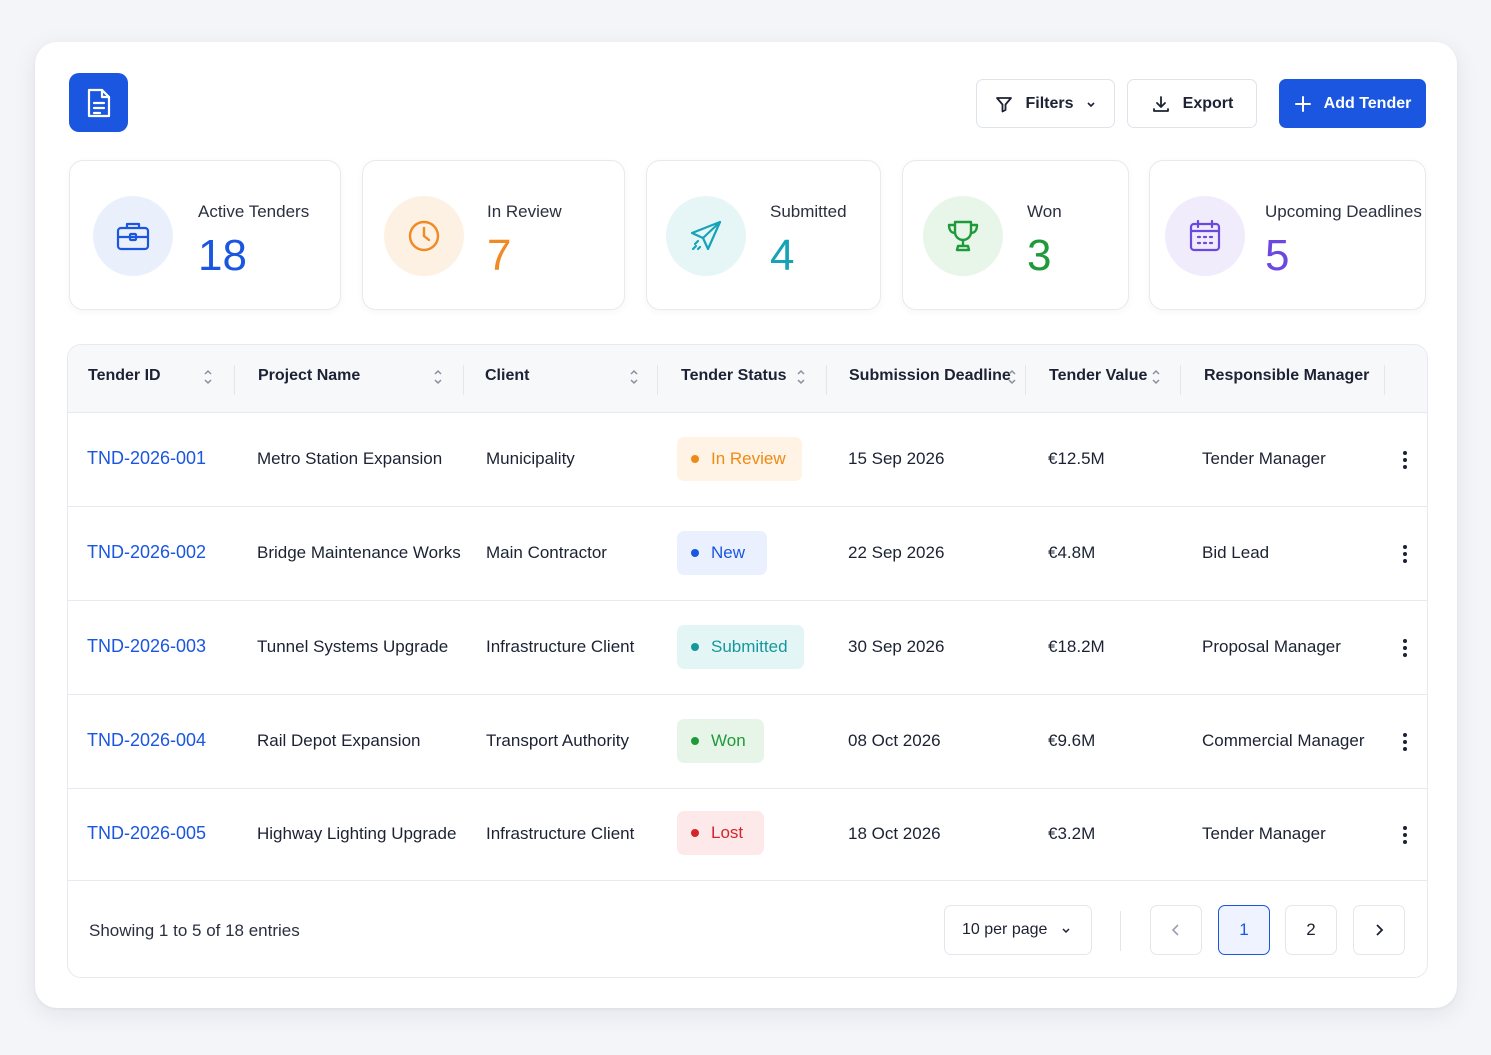 This screenshot has width=1491, height=1055. I want to click on tender-id-link: TND-2026-003, so click(146, 646).